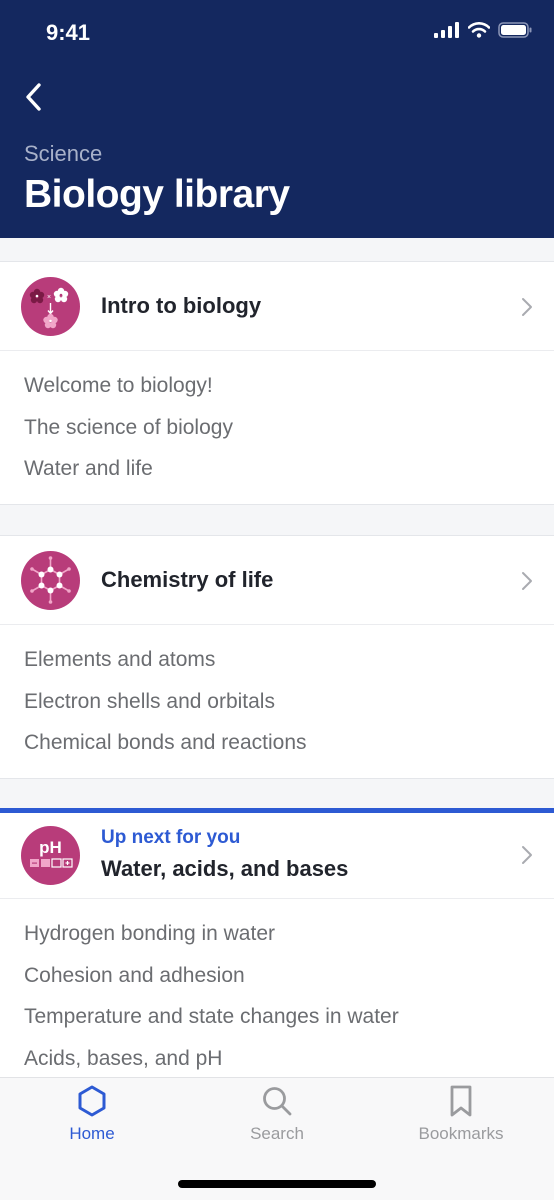  Describe the element at coordinates (171, 837) in the screenshot. I see `up-next-label: Up next for you` at that location.